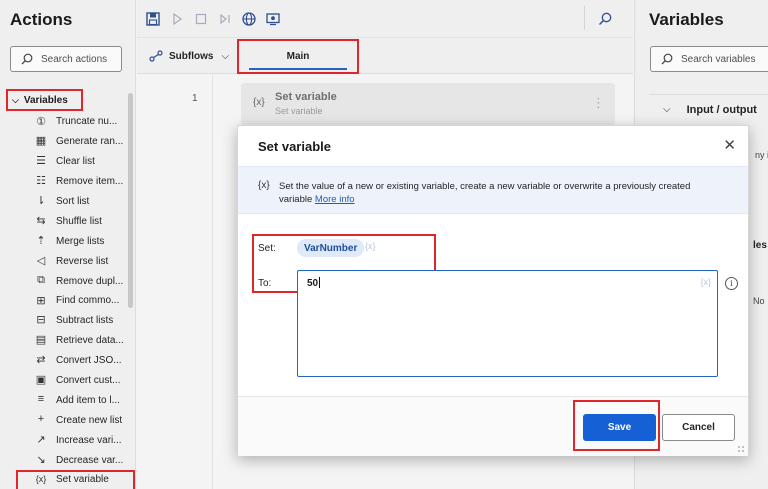 The height and width of the screenshot is (489, 768). I want to click on to-label: To:, so click(265, 283).